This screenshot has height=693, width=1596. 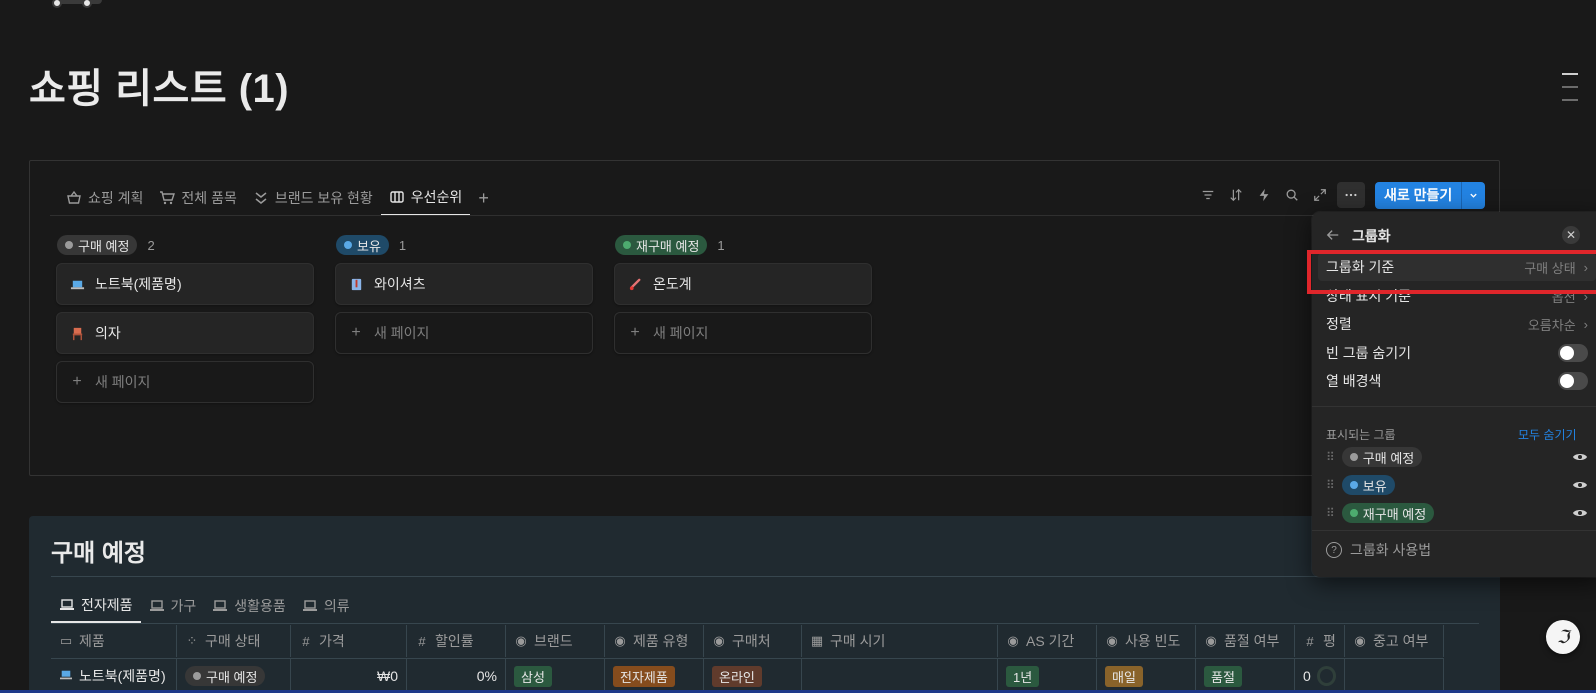 What do you see at coordinates (464, 284) in the screenshot?
I see `board-card: 와이셔츠` at bounding box center [464, 284].